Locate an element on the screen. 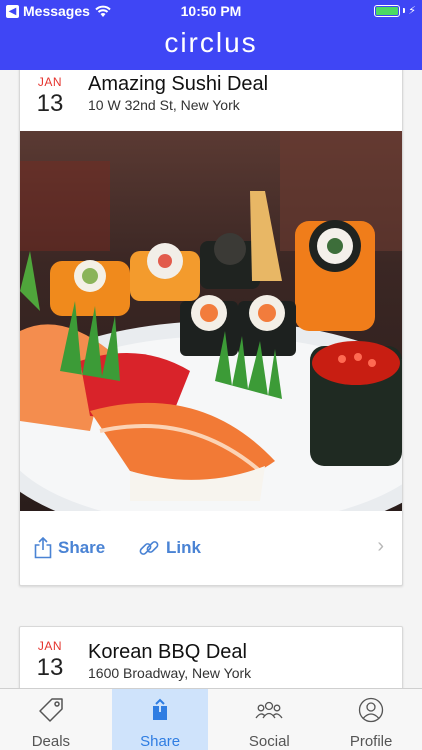 The width and height of the screenshot is (422, 750). share-label: Share is located at coordinates (82, 547).